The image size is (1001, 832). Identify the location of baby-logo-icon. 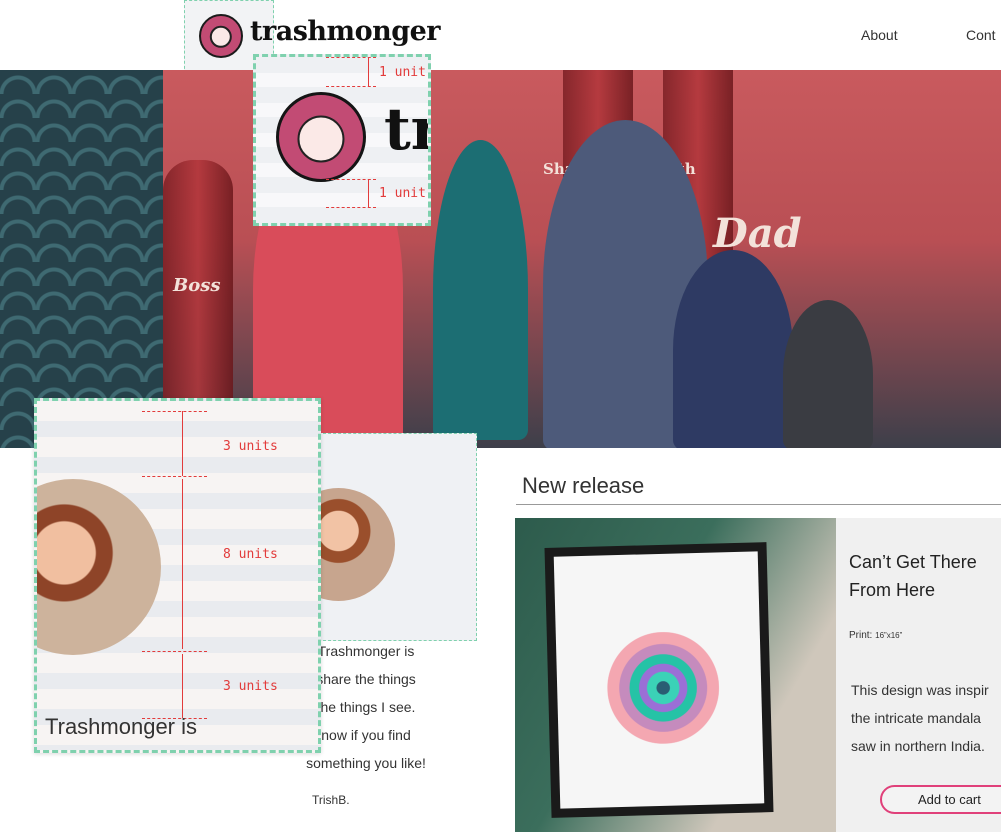
(221, 36).